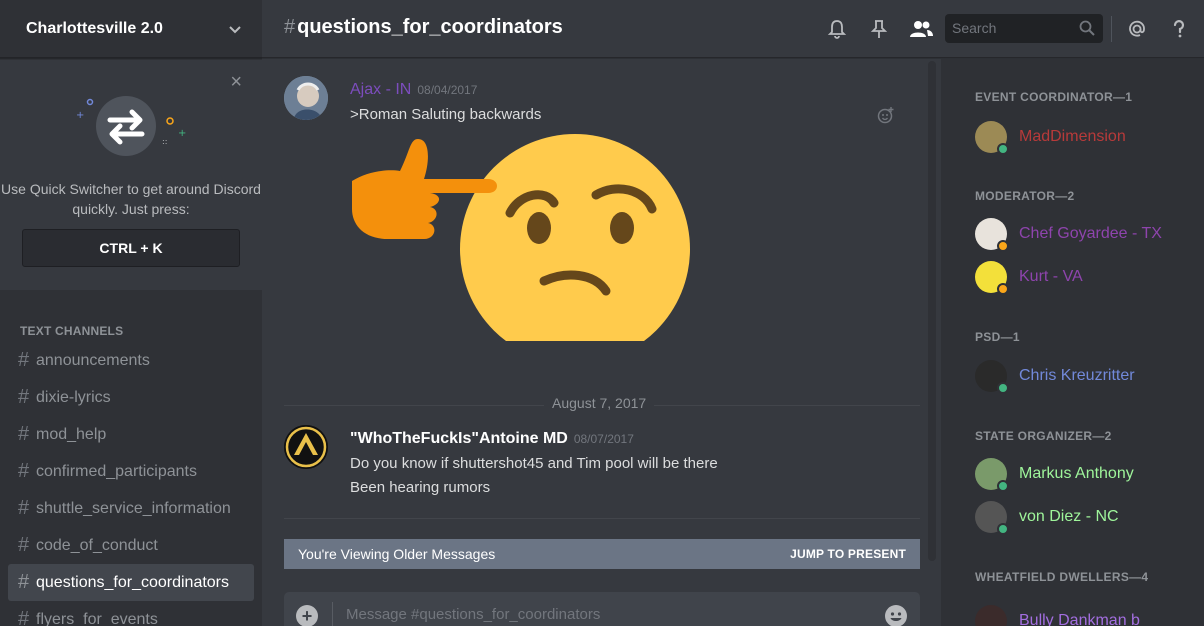 Image resolution: width=1204 pixels, height=626 pixels. I want to click on channel-label: announcements, so click(93, 360).